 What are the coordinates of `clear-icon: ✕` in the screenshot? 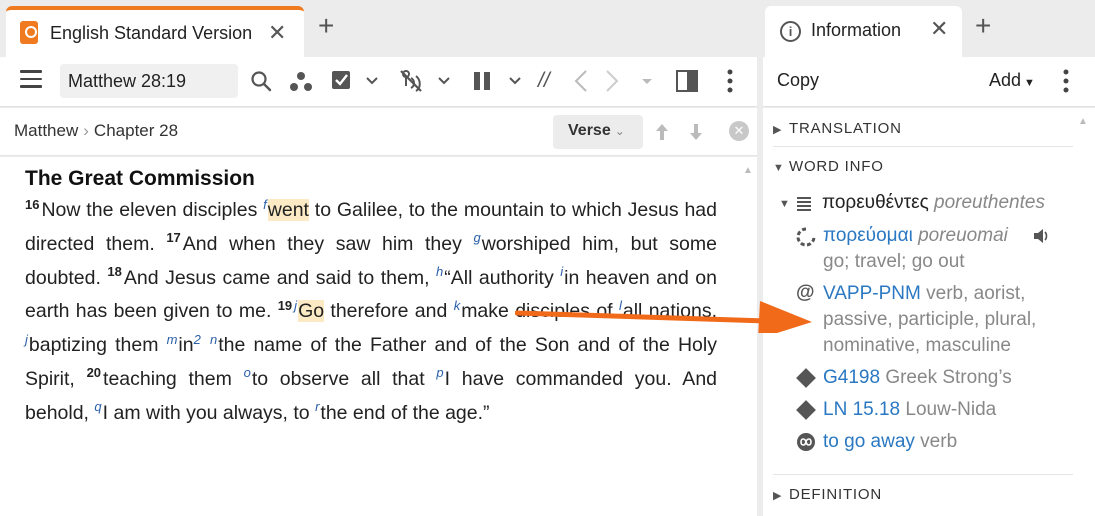 It's located at (739, 131).